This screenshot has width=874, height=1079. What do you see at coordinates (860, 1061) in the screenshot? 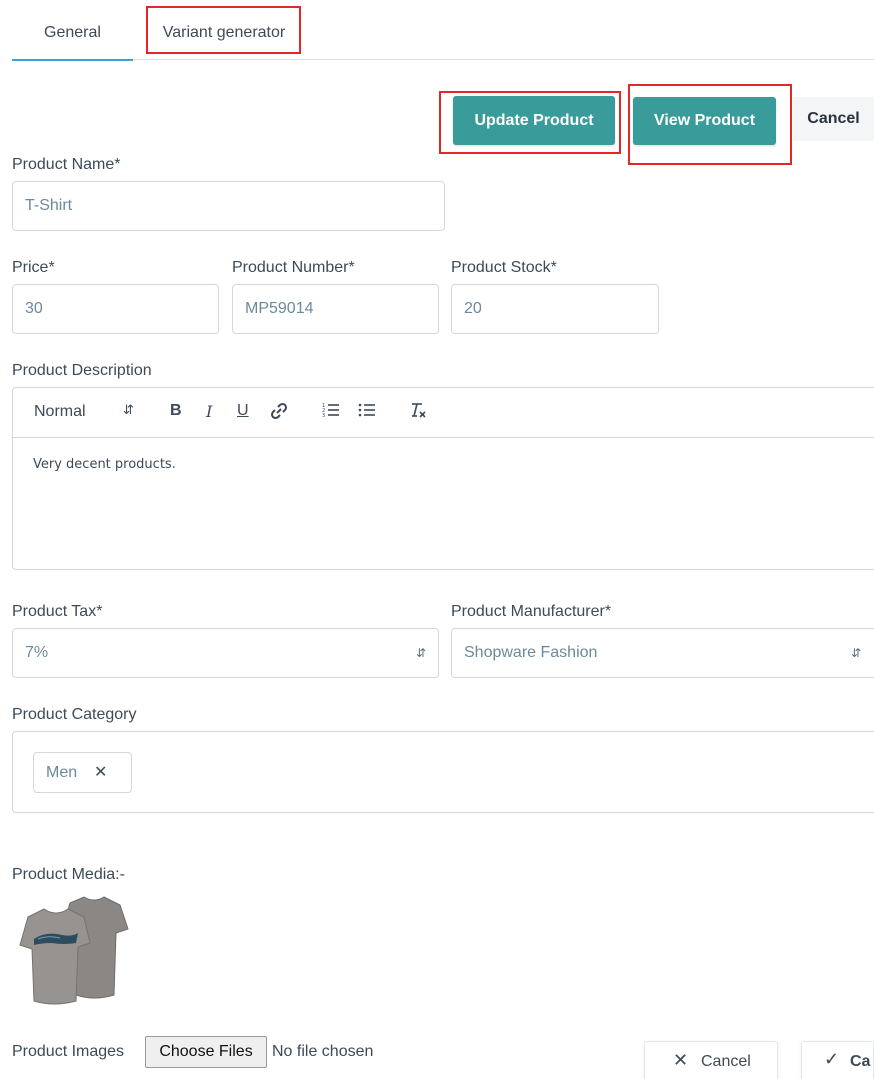
I see `footer-save-label: Ca` at bounding box center [860, 1061].